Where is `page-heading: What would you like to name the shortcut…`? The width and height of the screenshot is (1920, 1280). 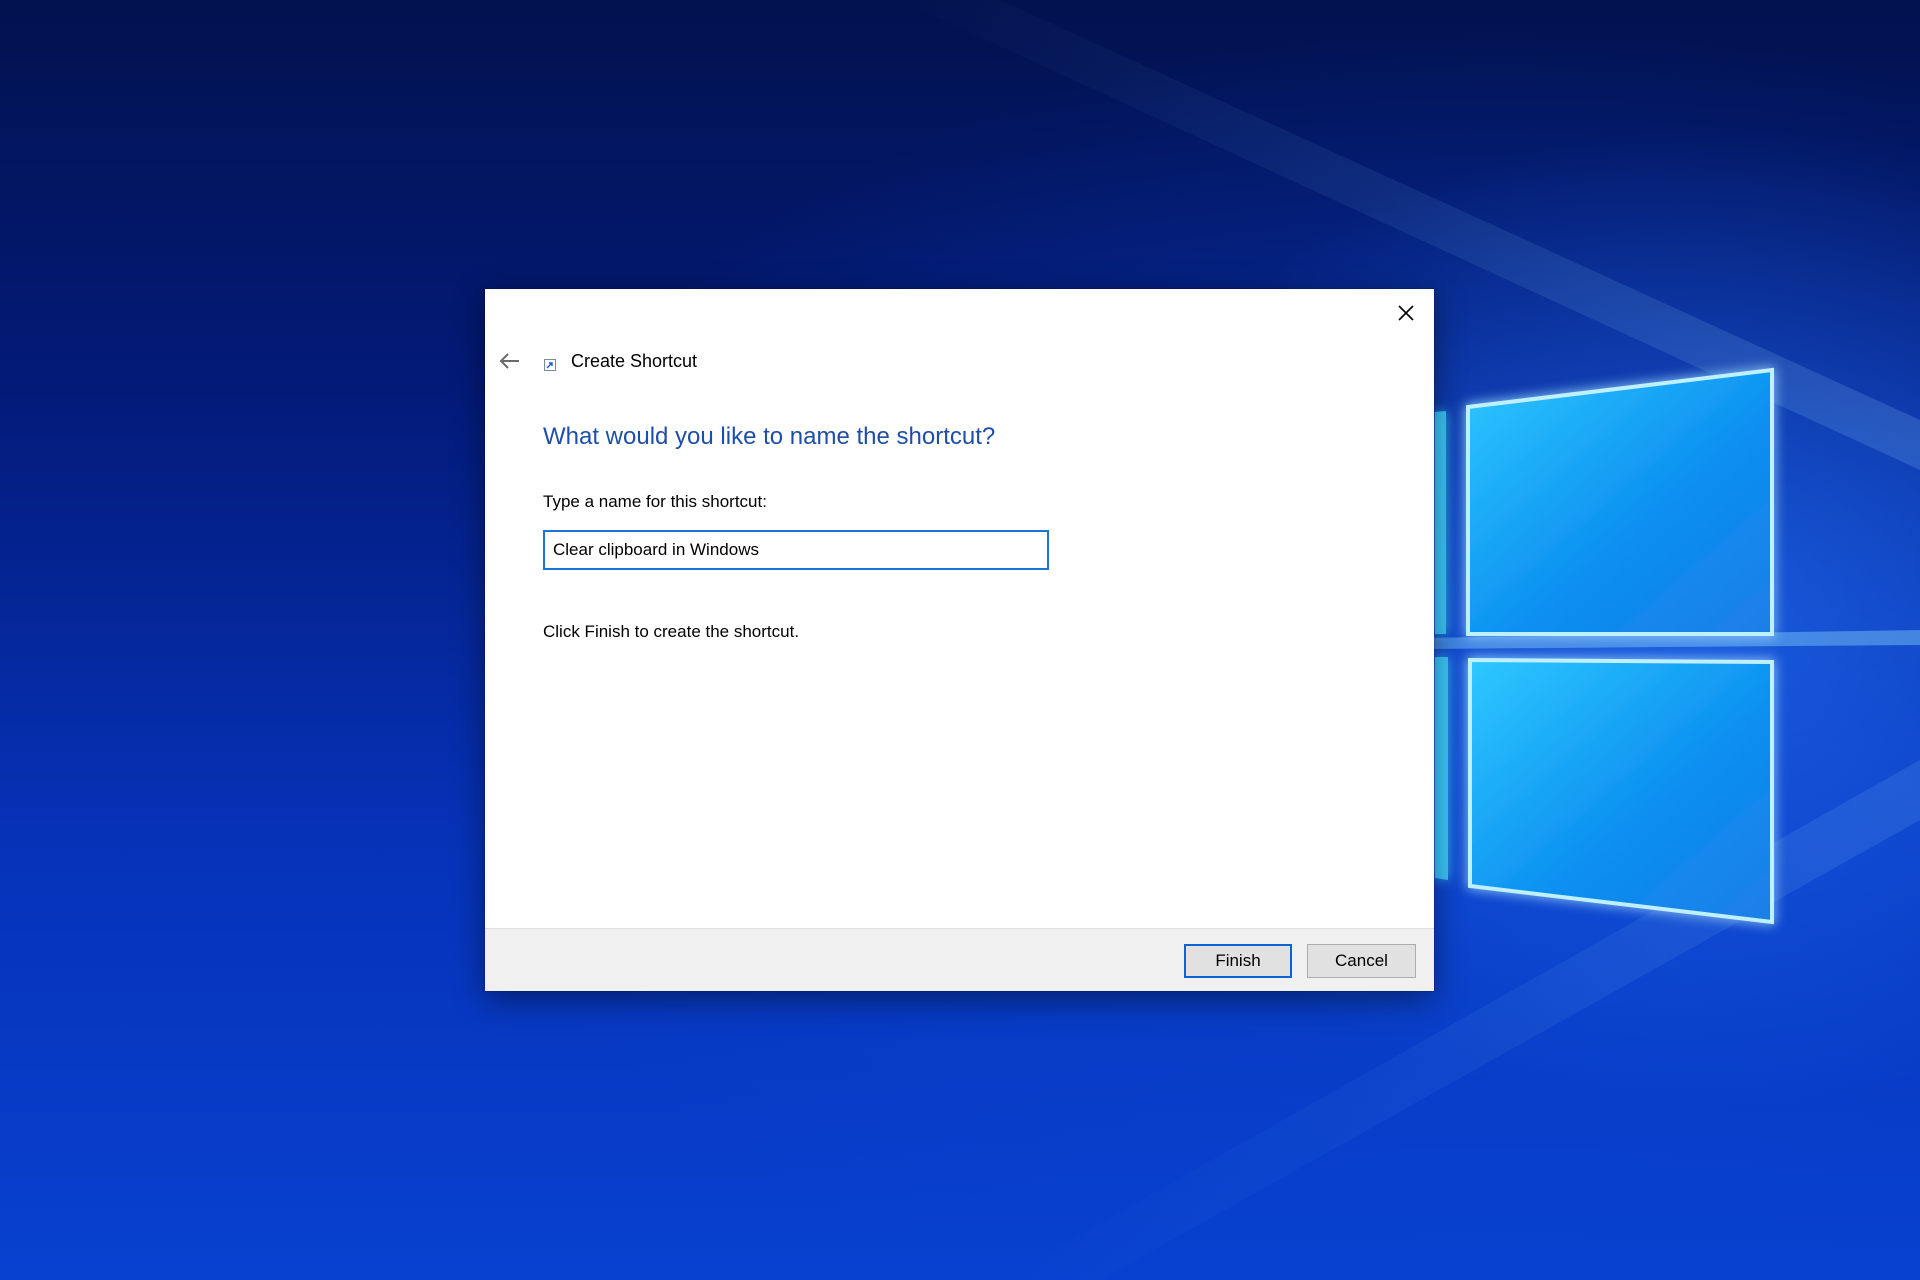 page-heading: What would you like to name the shortcut… is located at coordinates (769, 436).